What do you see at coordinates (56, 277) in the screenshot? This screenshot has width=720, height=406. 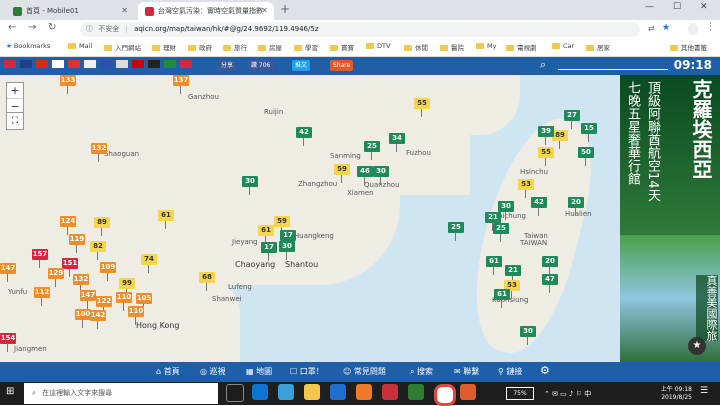 I see `aqi-marker: 129` at bounding box center [56, 277].